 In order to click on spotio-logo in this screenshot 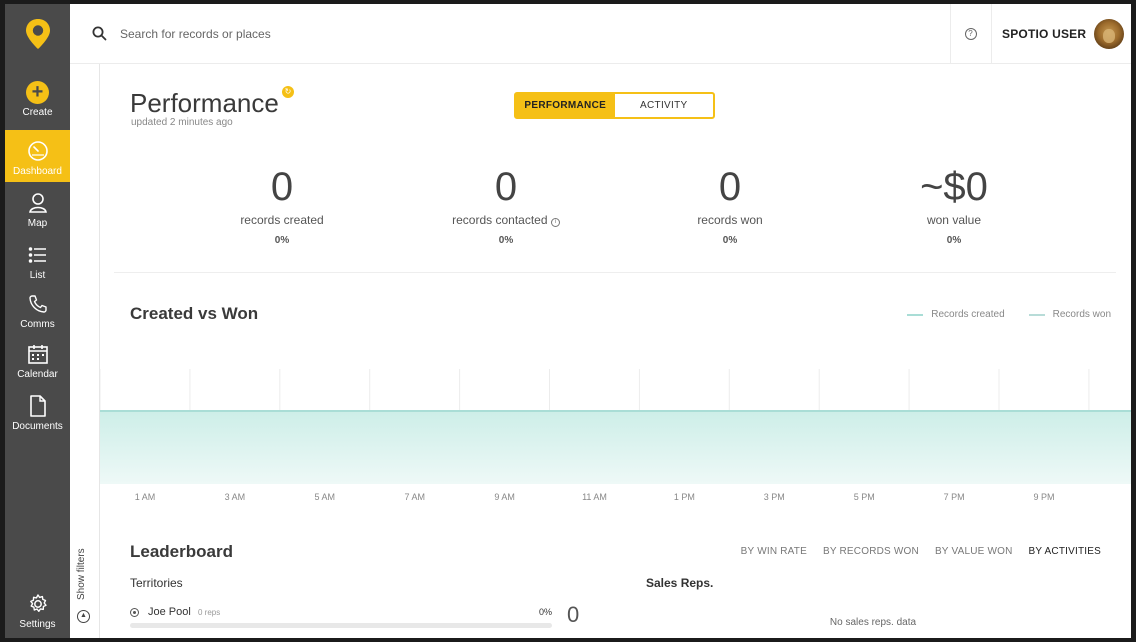, I will do `click(37, 34)`.